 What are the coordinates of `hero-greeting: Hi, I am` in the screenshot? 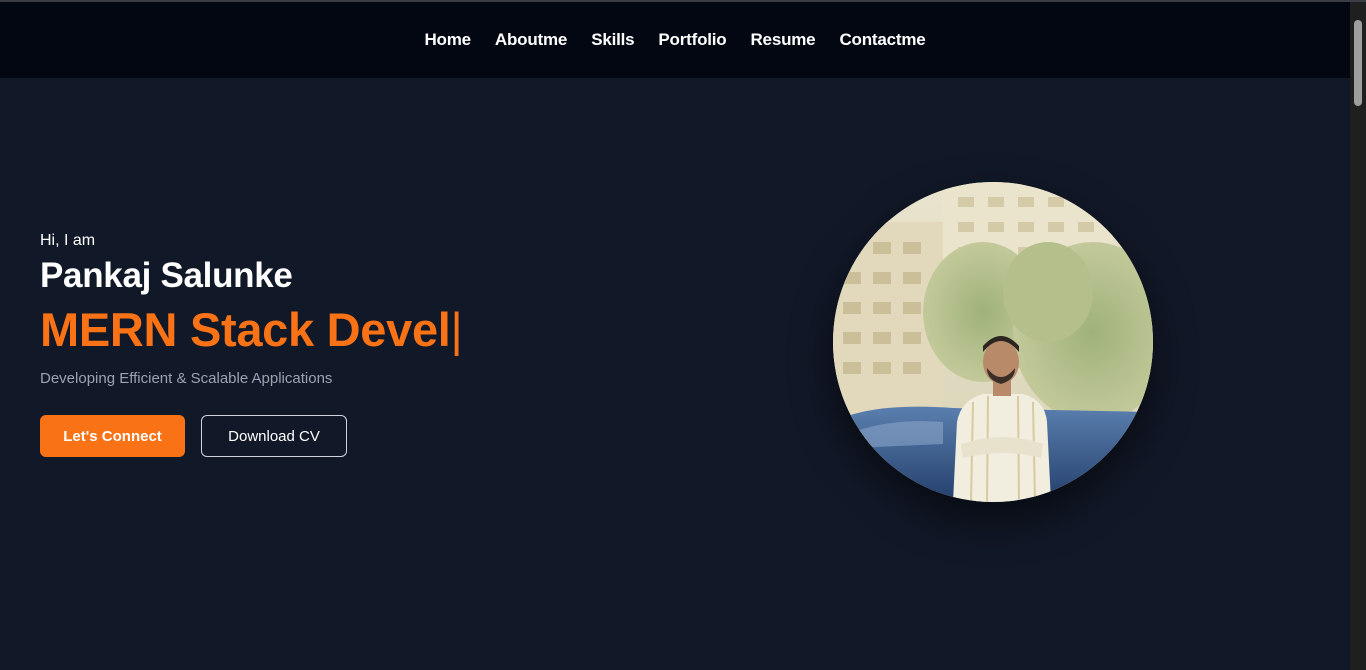 It's located at (68, 240).